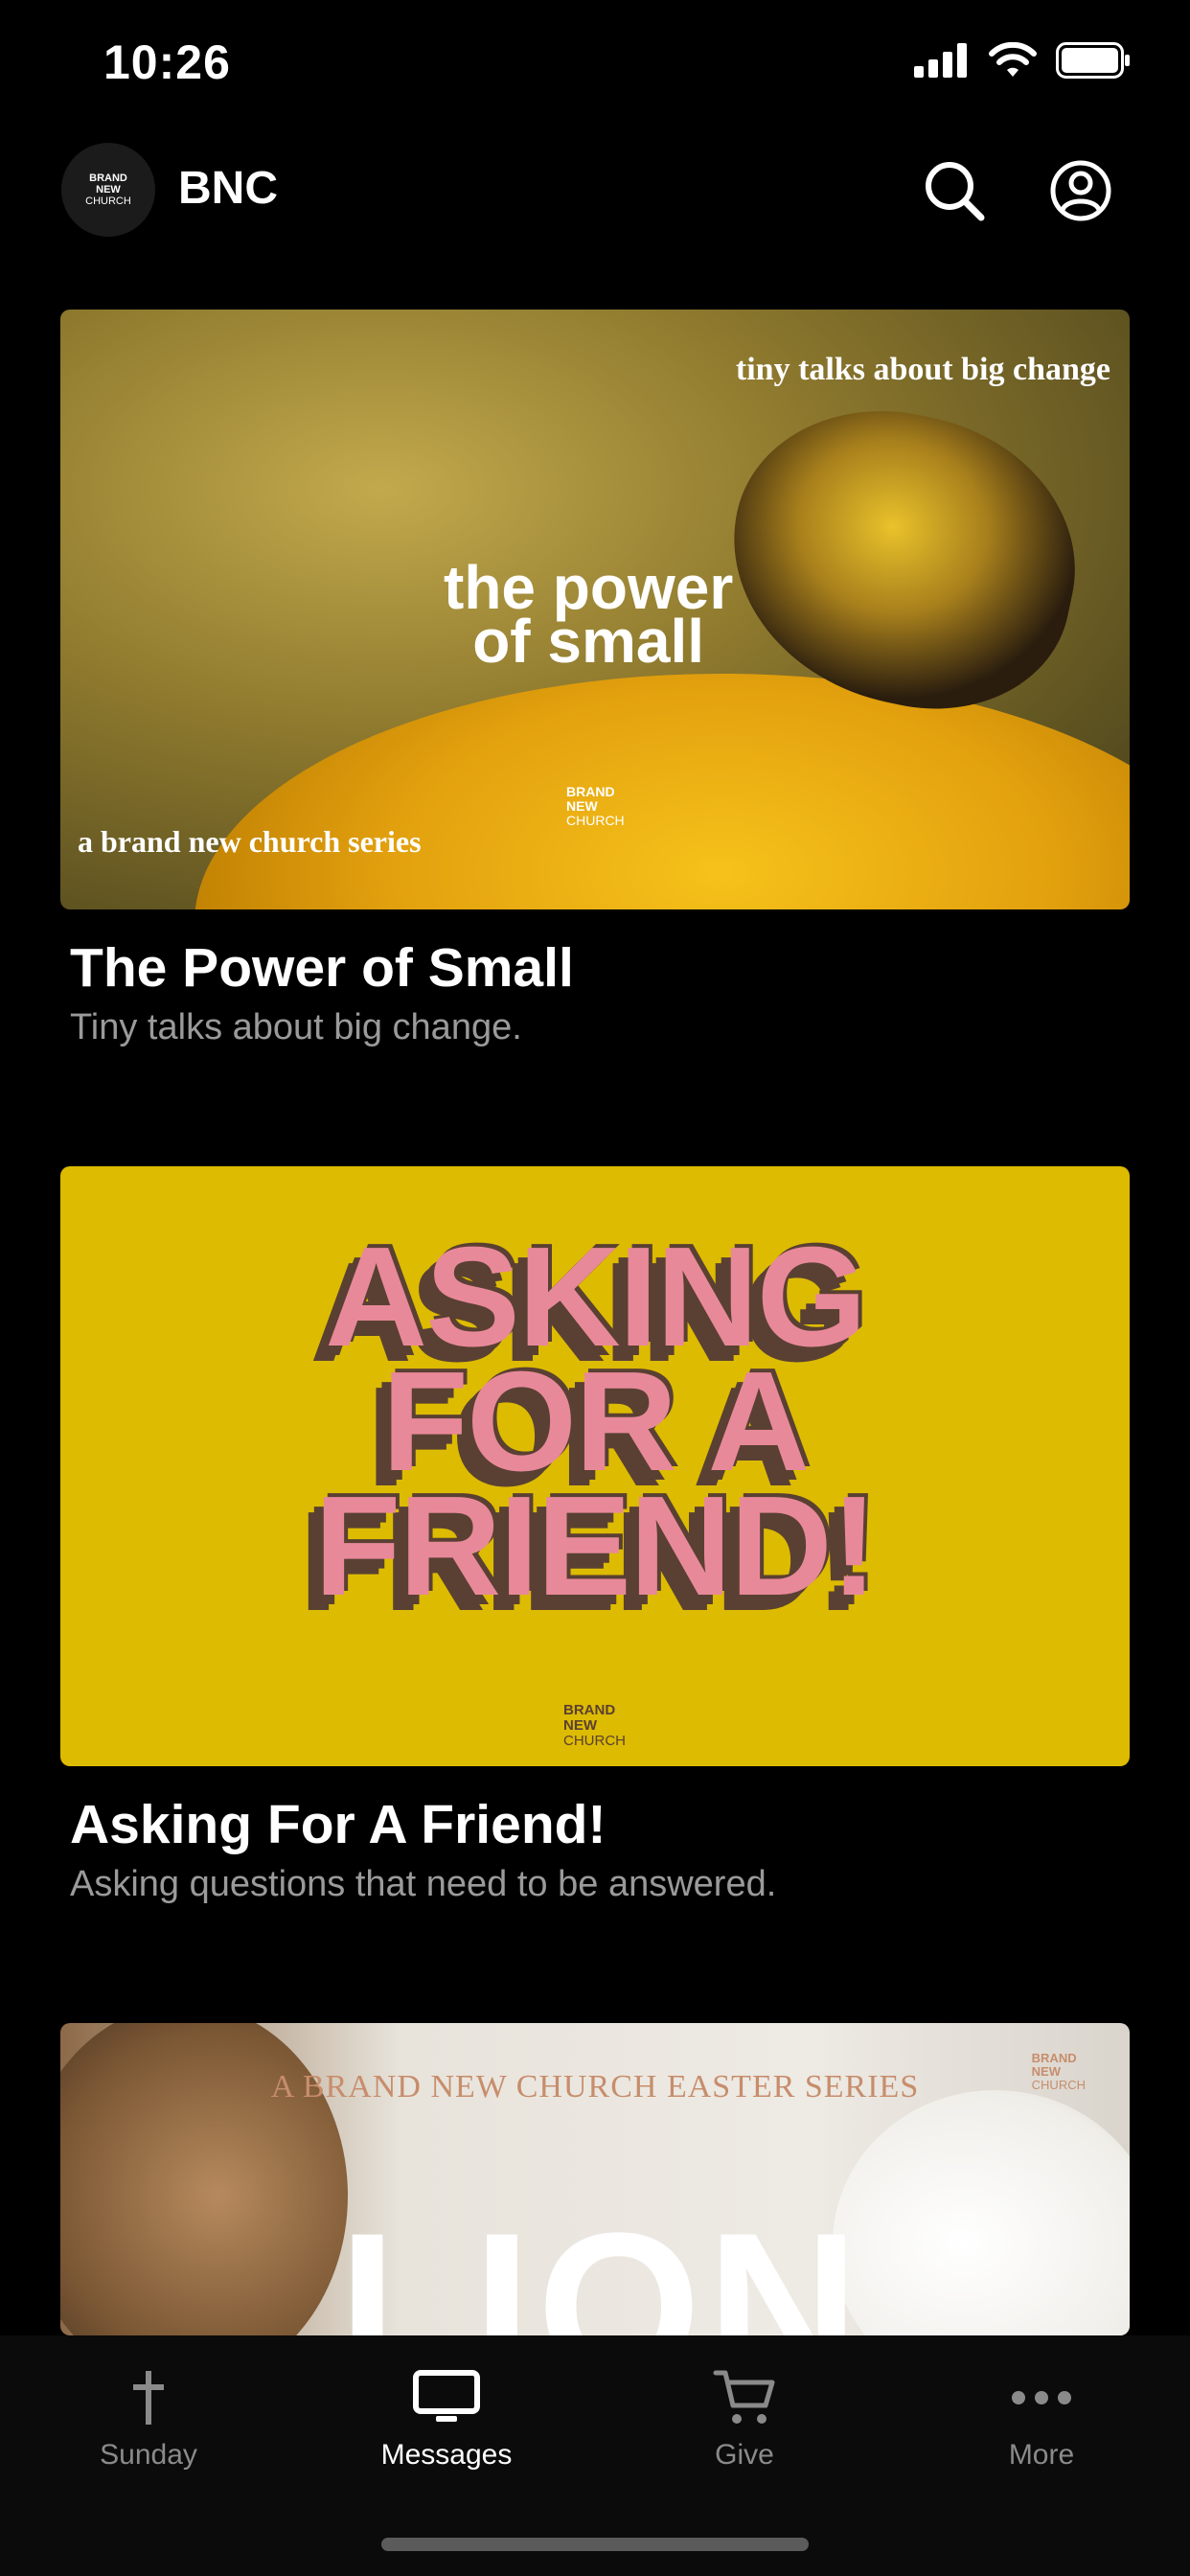  I want to click on cross-icon, so click(148, 2398).